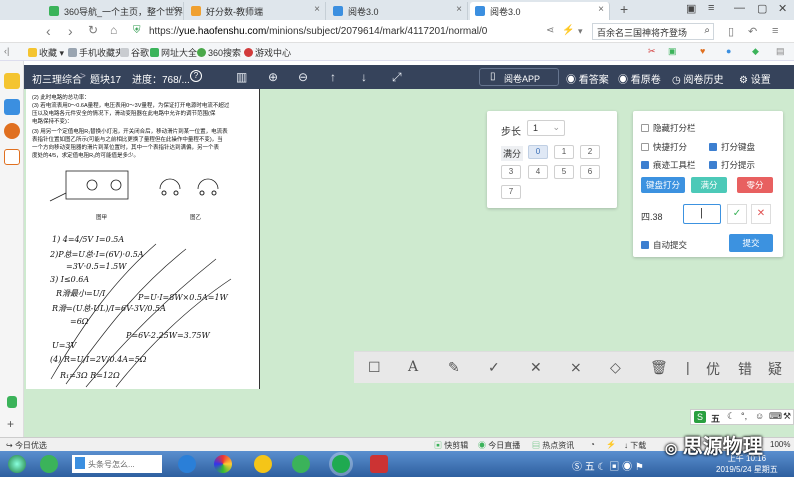 This screenshot has height=477, width=794. Describe the element at coordinates (707, 30) in the screenshot. I see `search-icon: ⌕` at that location.